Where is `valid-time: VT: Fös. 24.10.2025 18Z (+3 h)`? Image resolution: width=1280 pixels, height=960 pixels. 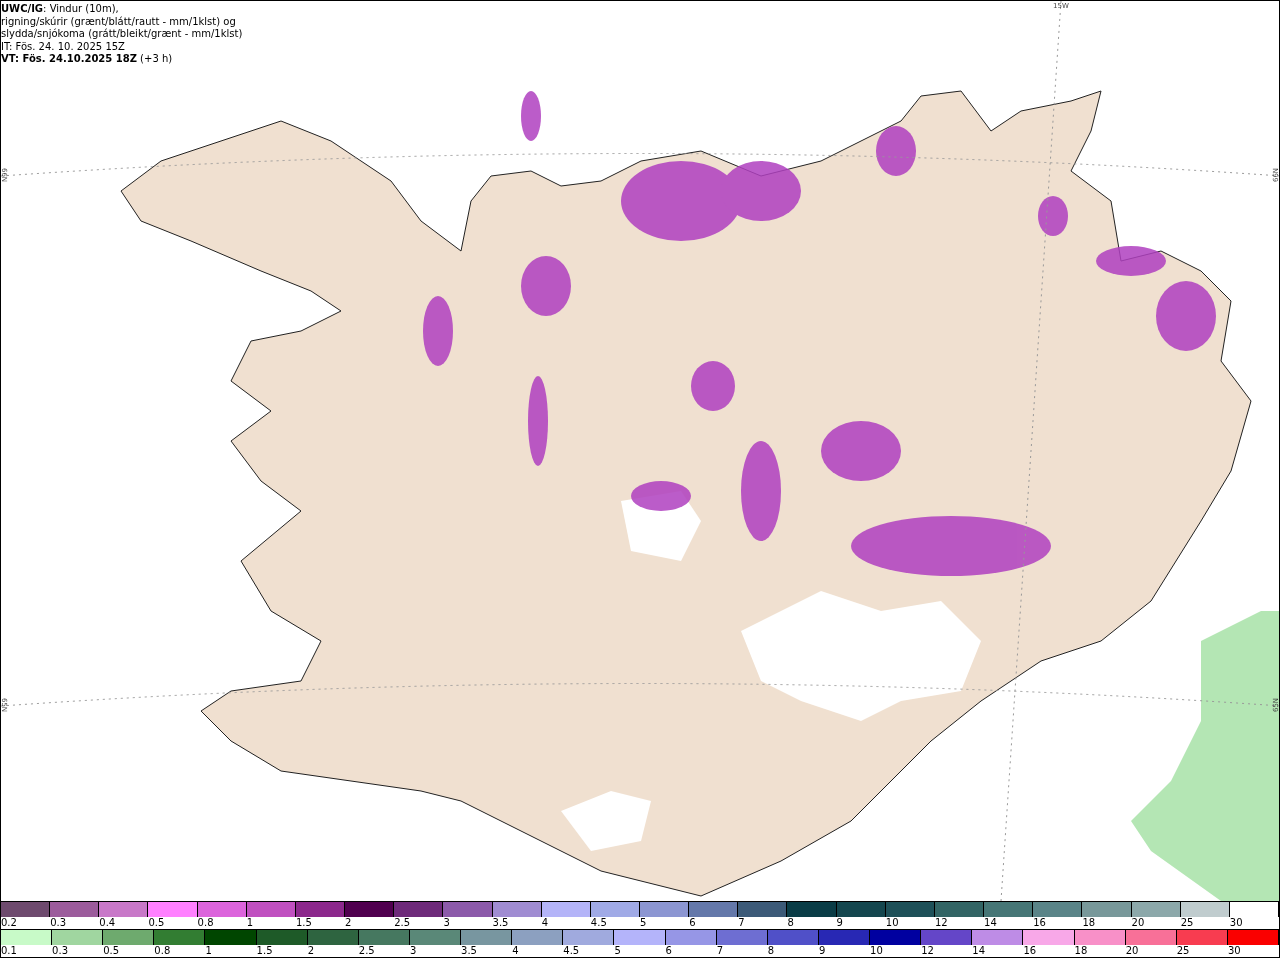
valid-time: VT: Fös. 24.10.2025 18Z (+3 h) is located at coordinates (87, 59).